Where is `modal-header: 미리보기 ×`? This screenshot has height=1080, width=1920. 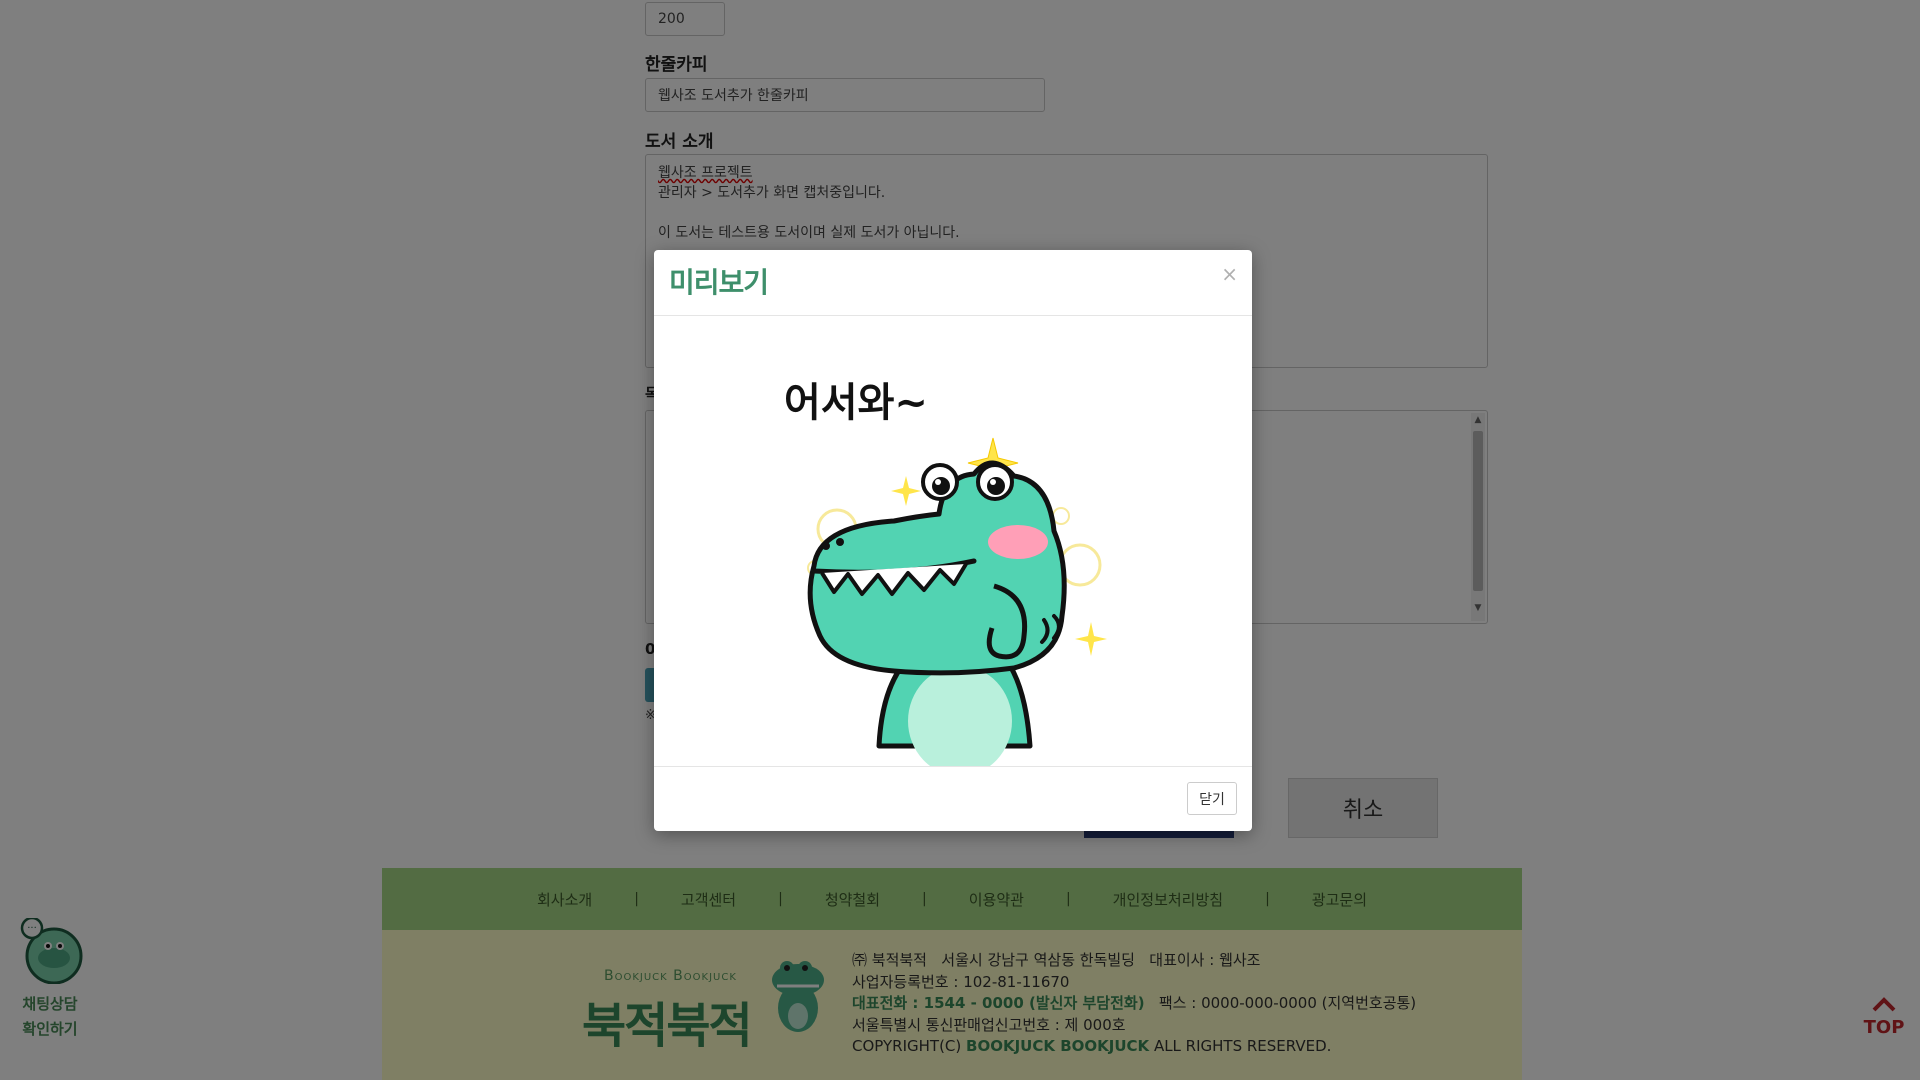 modal-header: 미리보기 × is located at coordinates (953, 283).